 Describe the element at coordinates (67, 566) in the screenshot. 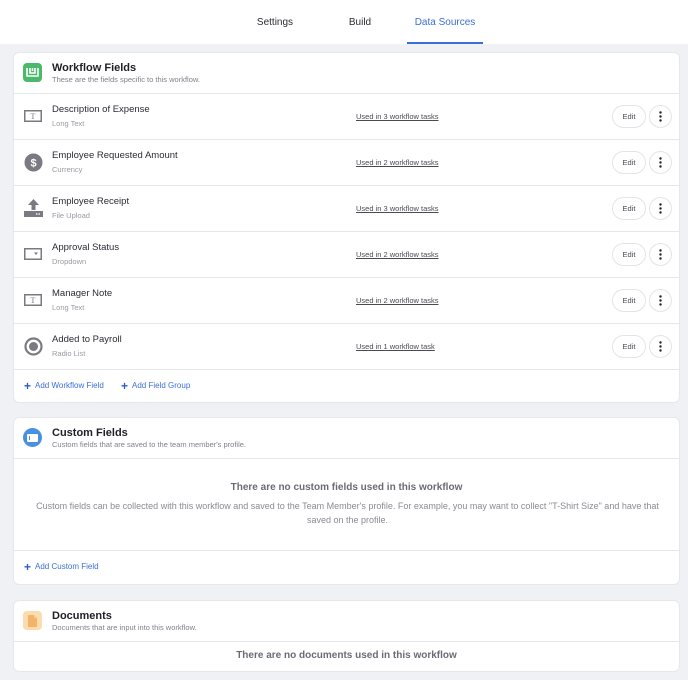

I see `add-custom-field-label: Add Custom Field` at that location.